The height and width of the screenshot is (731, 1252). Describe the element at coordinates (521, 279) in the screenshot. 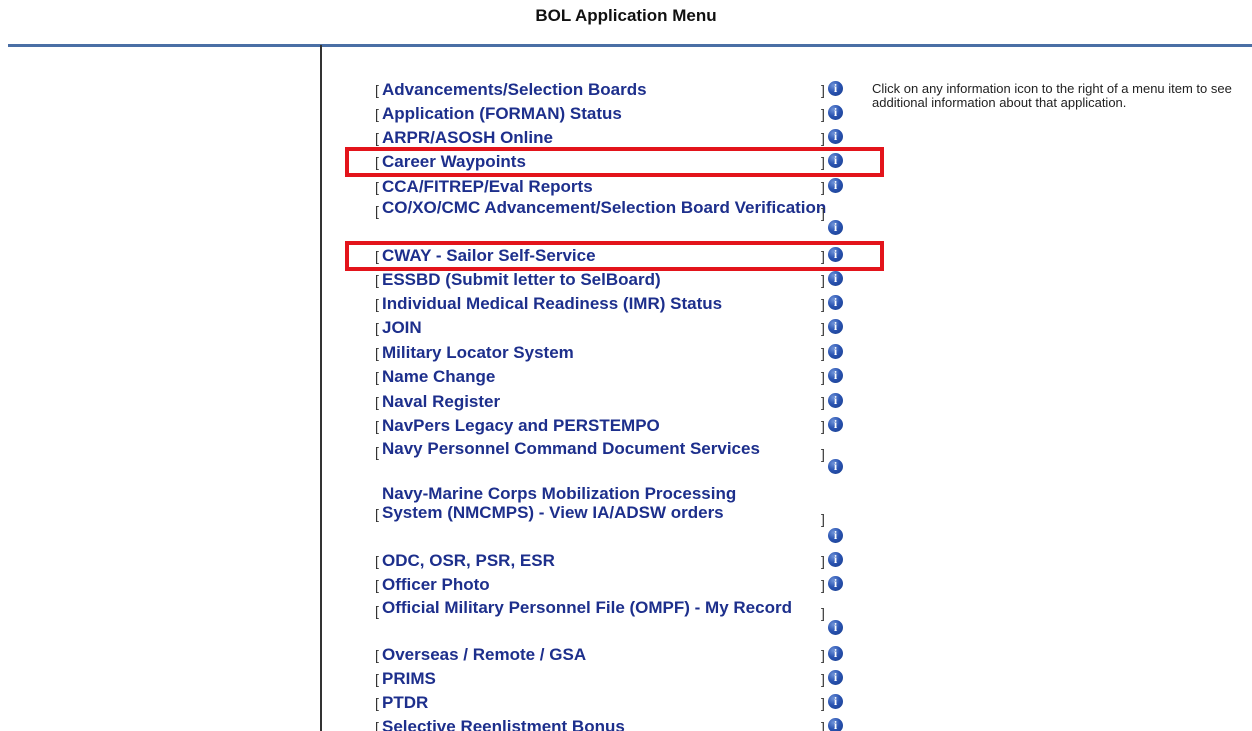

I see `menu-item-link: ESSBD (Submit letter to SelBoard)` at that location.